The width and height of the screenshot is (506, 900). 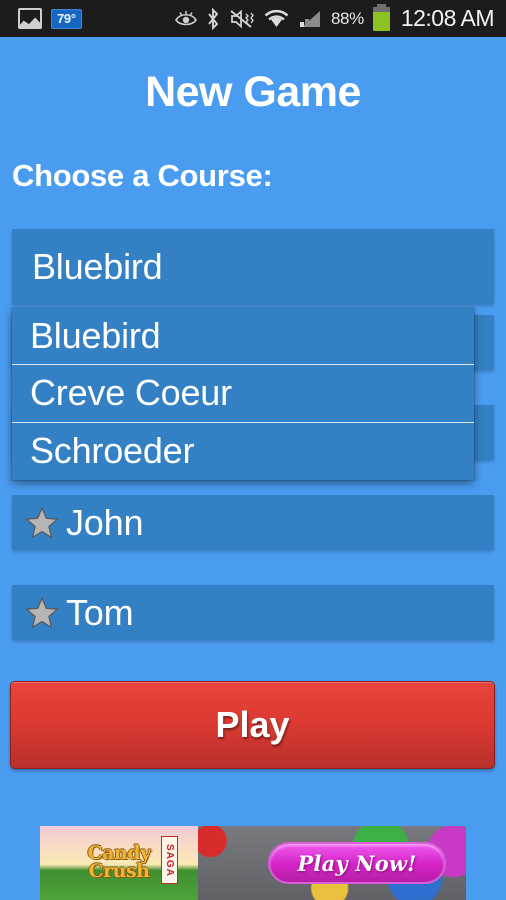 What do you see at coordinates (186, 19) in the screenshot?
I see `smart-stay-eye-icon` at bounding box center [186, 19].